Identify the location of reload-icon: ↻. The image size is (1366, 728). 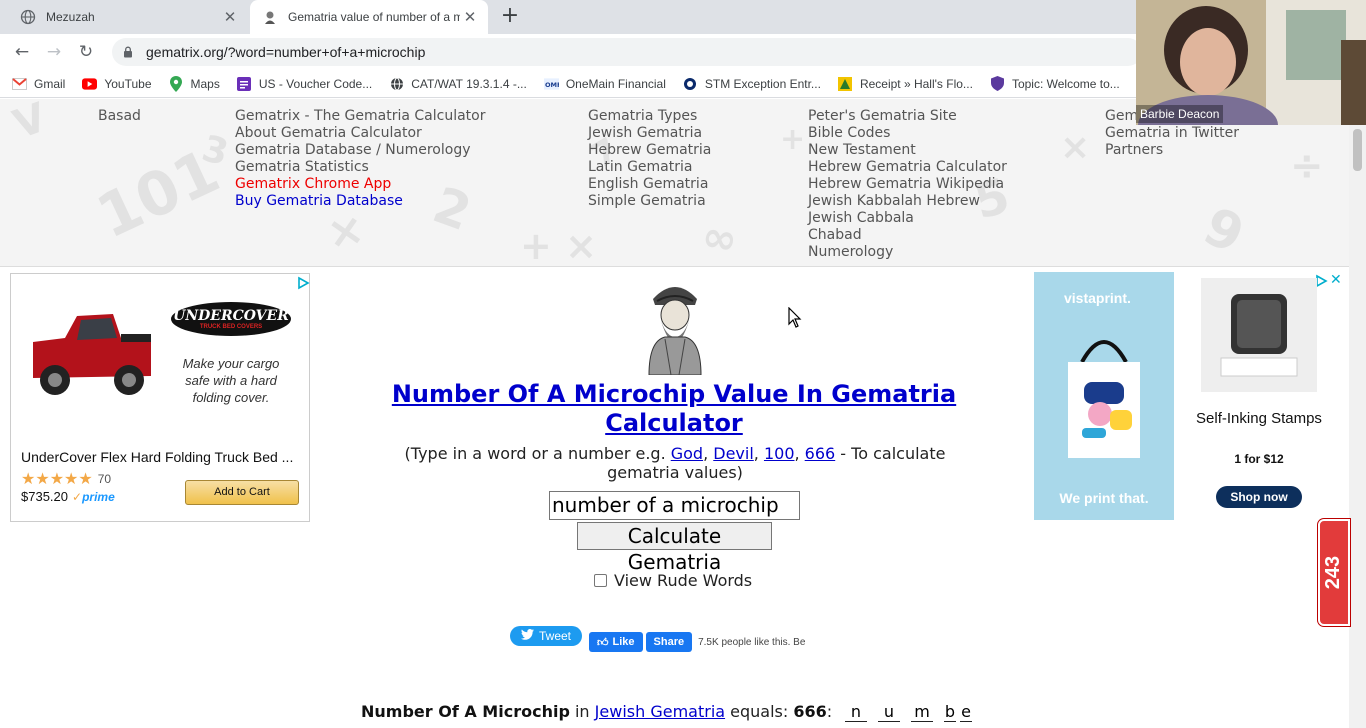
(86, 52).